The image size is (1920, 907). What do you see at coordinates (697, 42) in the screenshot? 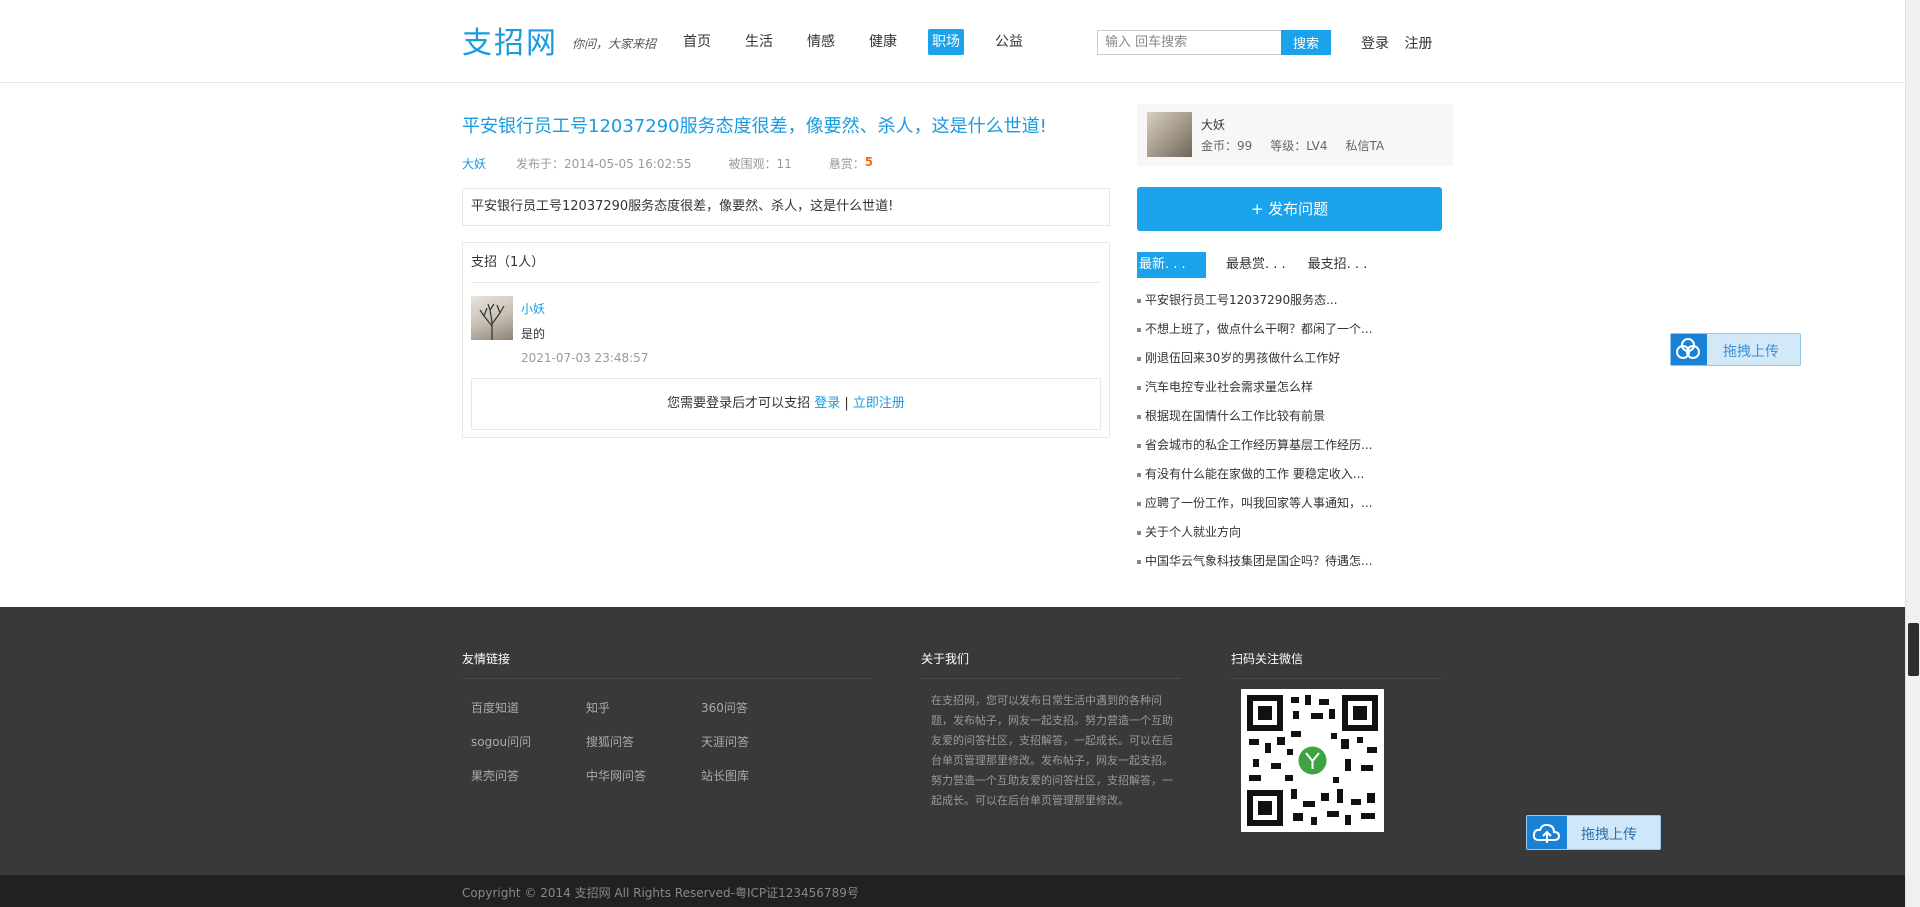
I see `nav-home: 首页` at bounding box center [697, 42].